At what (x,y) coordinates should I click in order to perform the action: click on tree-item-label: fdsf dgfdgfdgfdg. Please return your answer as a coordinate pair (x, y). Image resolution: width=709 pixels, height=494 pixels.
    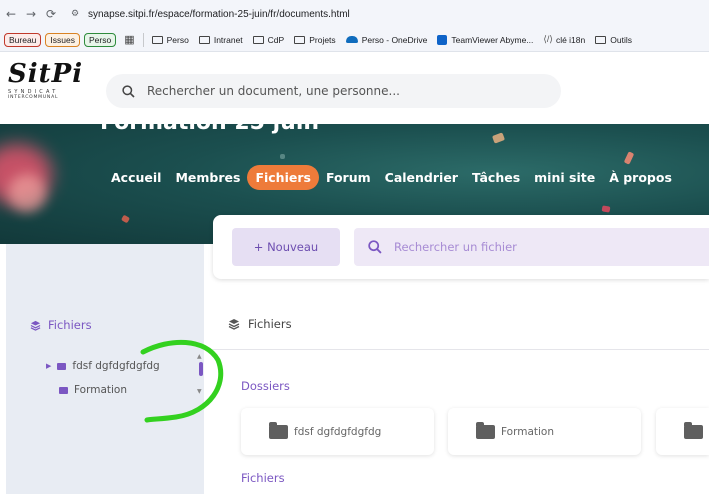
    Looking at the image, I should click on (116, 366).